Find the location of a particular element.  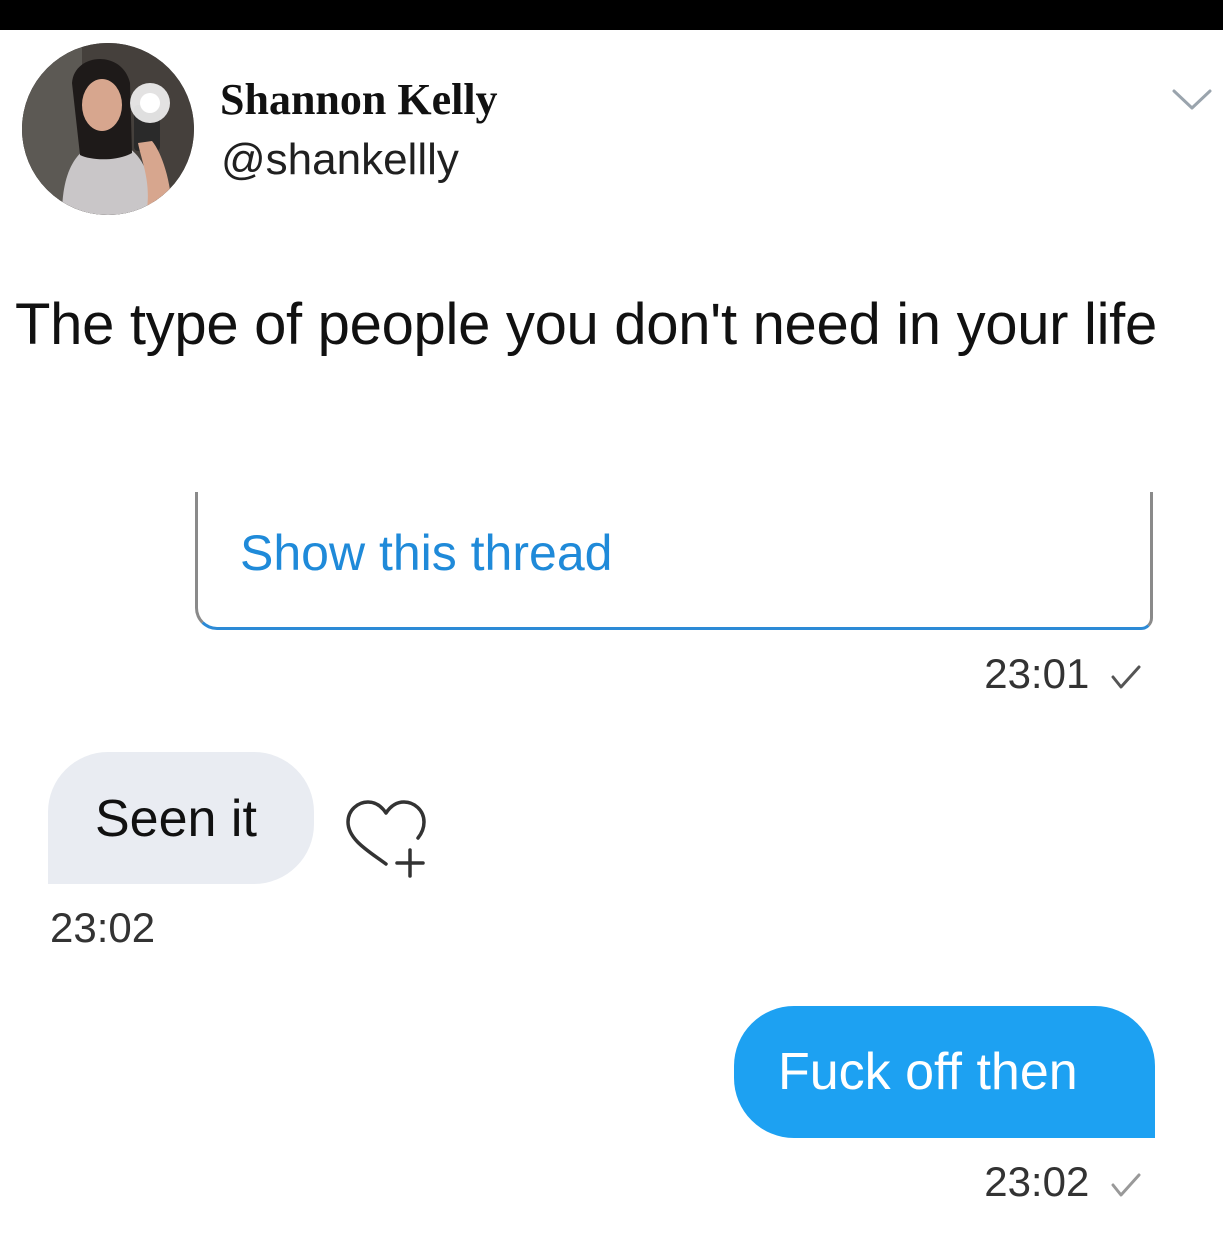

author-name: Shannon Kelly is located at coordinates (359, 100).